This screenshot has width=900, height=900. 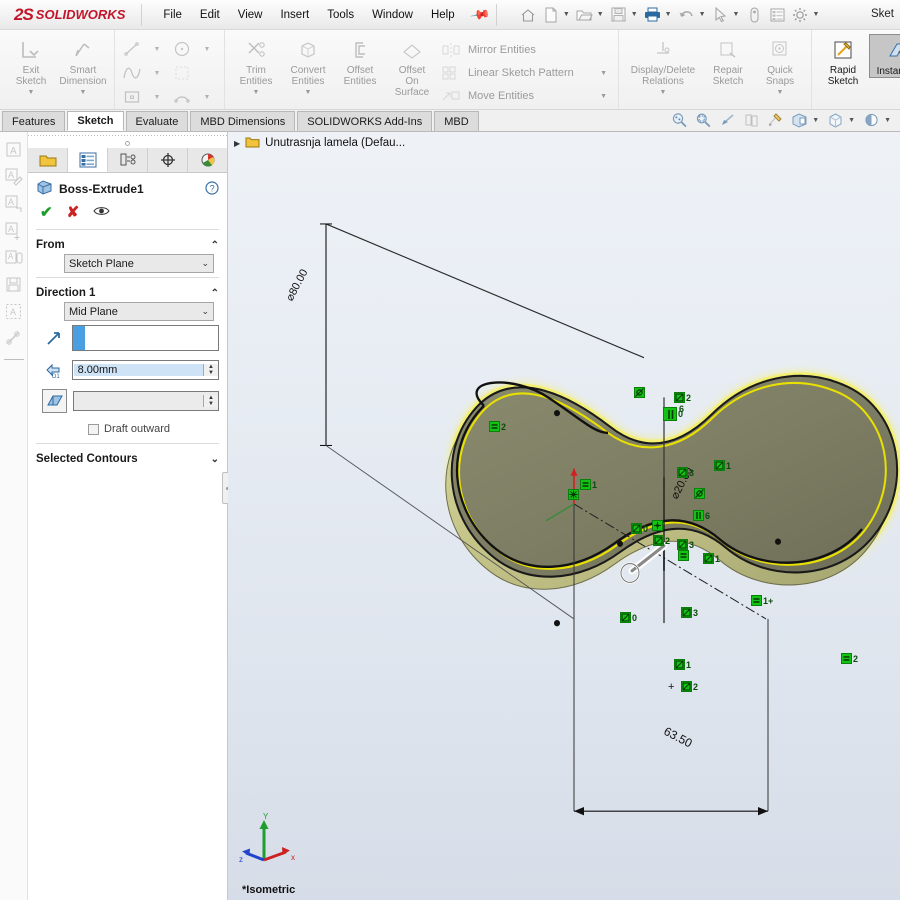 I want to click on tab-mbd-dimensions: MBD Dimensions, so click(x=243, y=121).